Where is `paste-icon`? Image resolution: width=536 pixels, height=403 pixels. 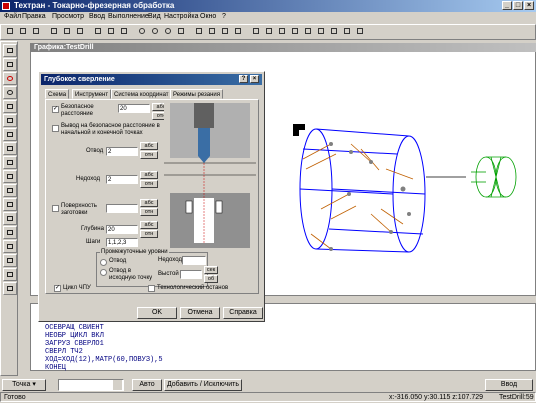 paste-icon is located at coordinates (81, 32).